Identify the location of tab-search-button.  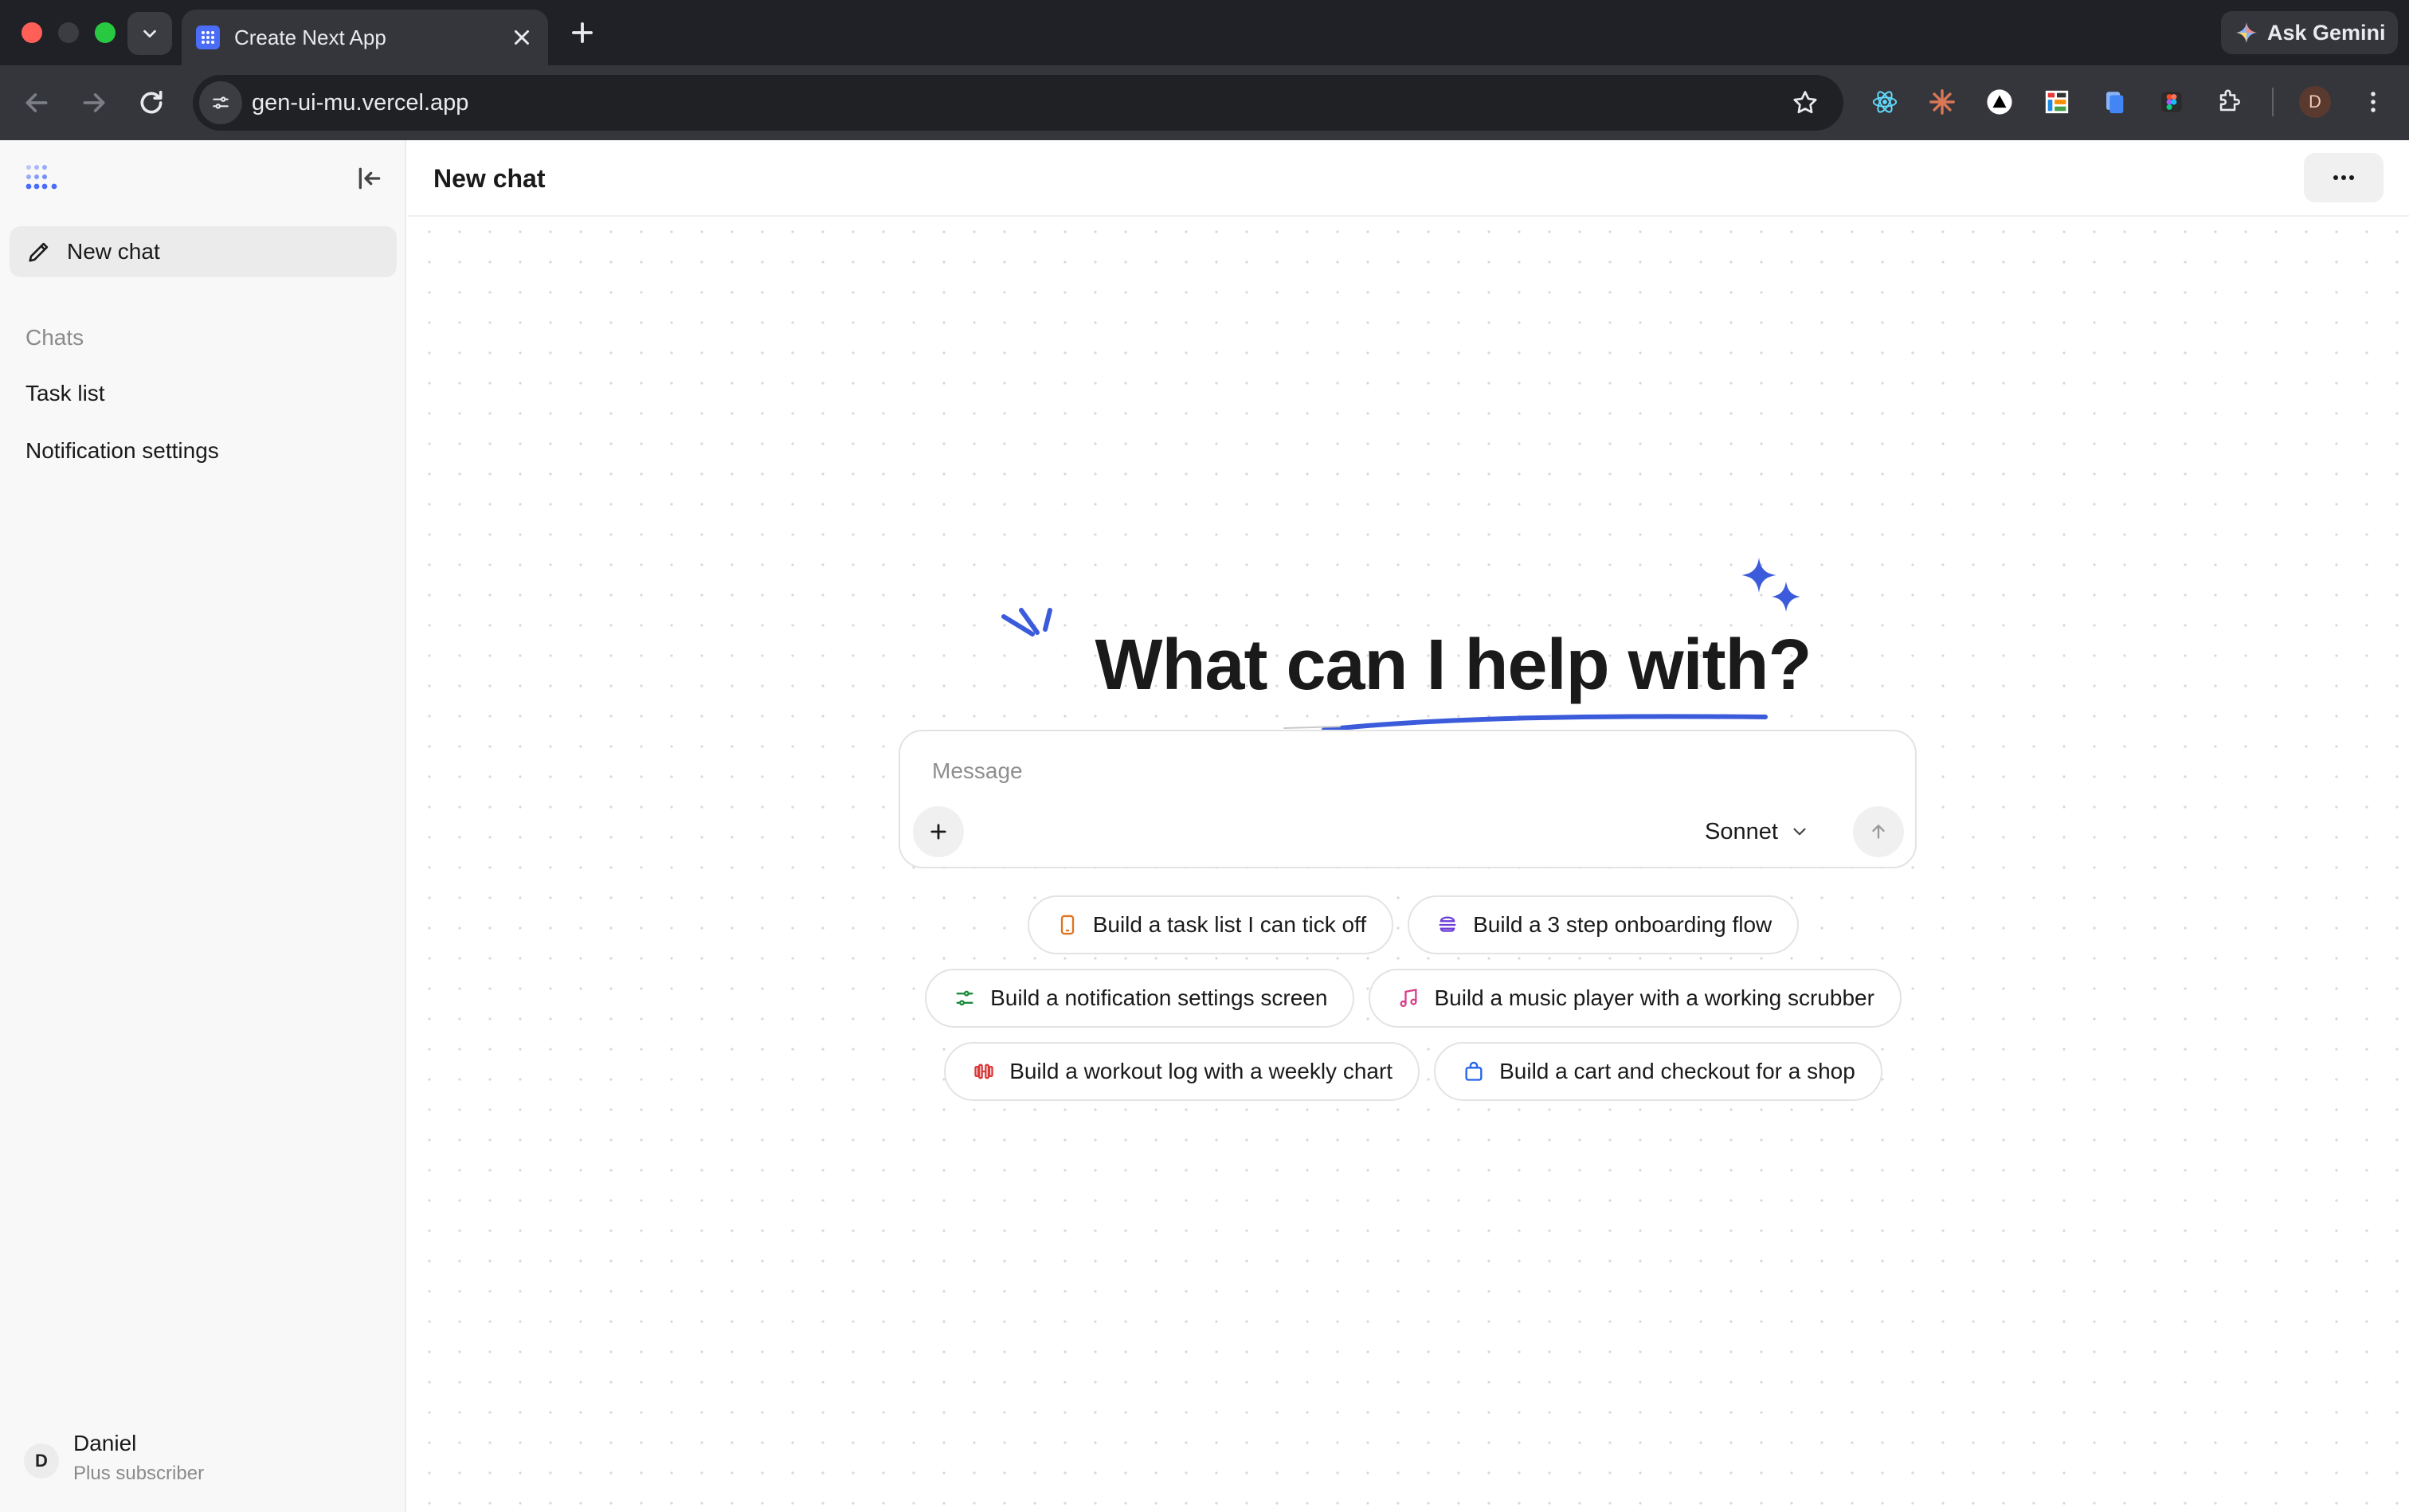
(149, 33).